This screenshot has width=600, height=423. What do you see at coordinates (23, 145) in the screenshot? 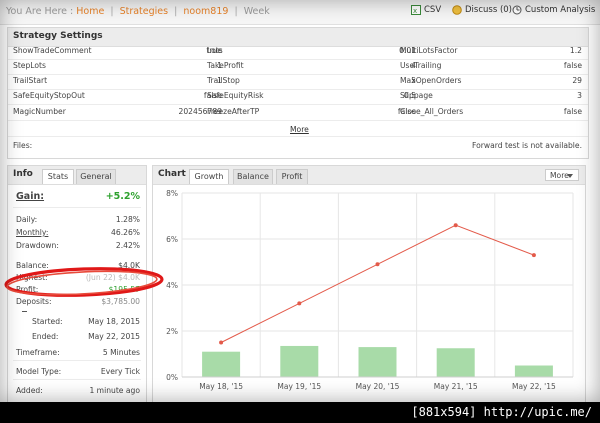
I see `files-label: Files:` at bounding box center [23, 145].